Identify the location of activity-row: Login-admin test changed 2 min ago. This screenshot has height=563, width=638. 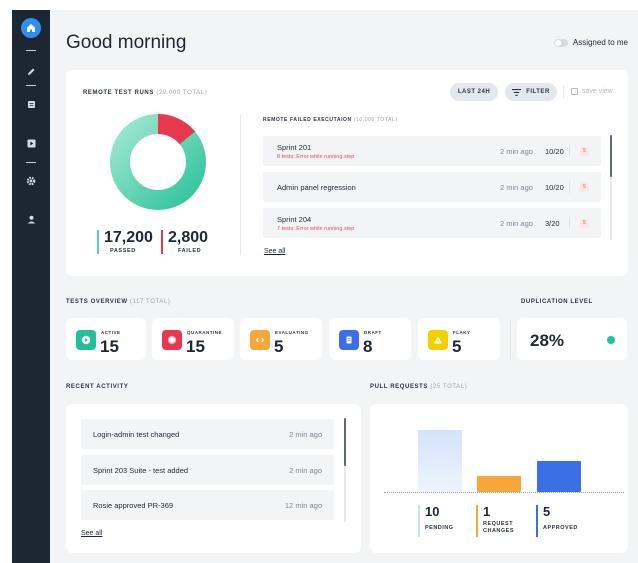
(207, 434).